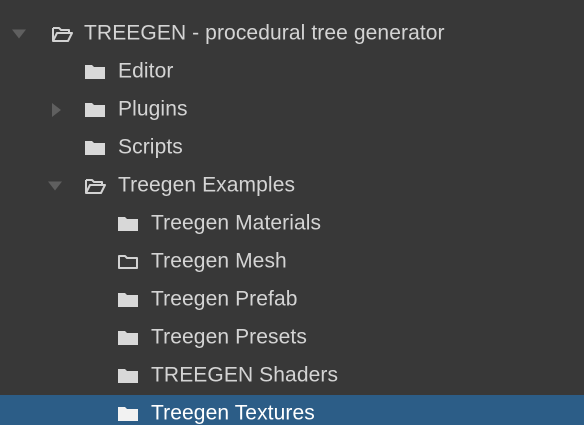  Describe the element at coordinates (245, 375) in the screenshot. I see `tree-item-label: TREEGEN Shaders` at that location.